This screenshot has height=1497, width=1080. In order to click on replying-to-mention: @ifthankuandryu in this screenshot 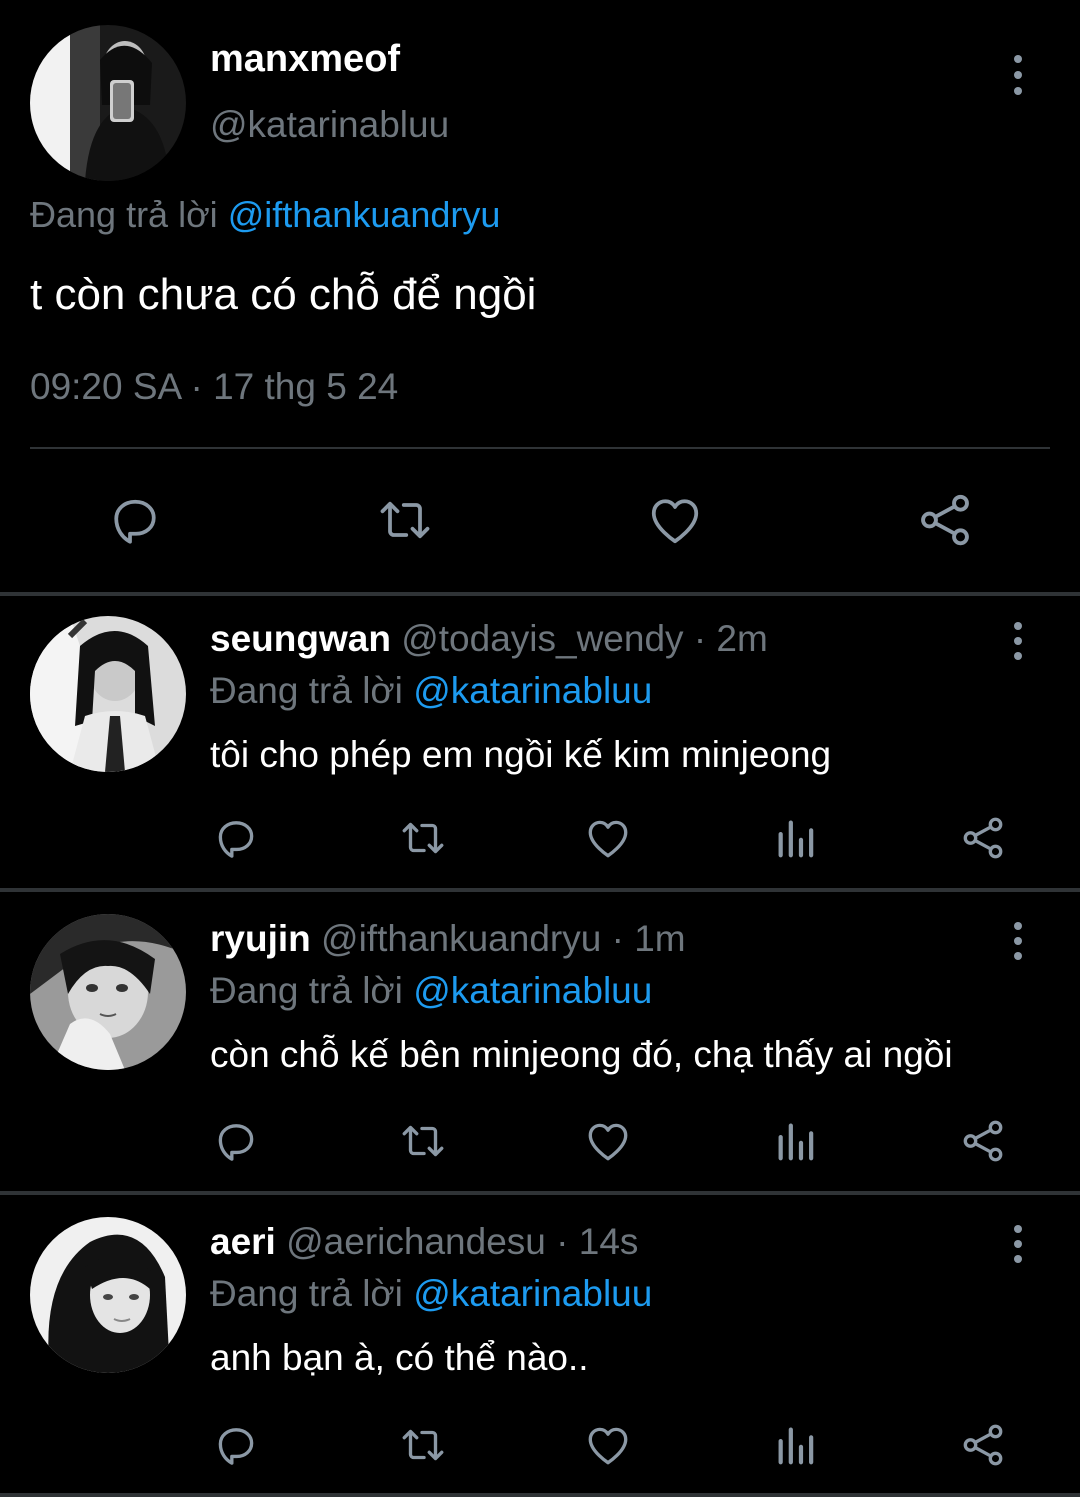, I will do `click(364, 214)`.